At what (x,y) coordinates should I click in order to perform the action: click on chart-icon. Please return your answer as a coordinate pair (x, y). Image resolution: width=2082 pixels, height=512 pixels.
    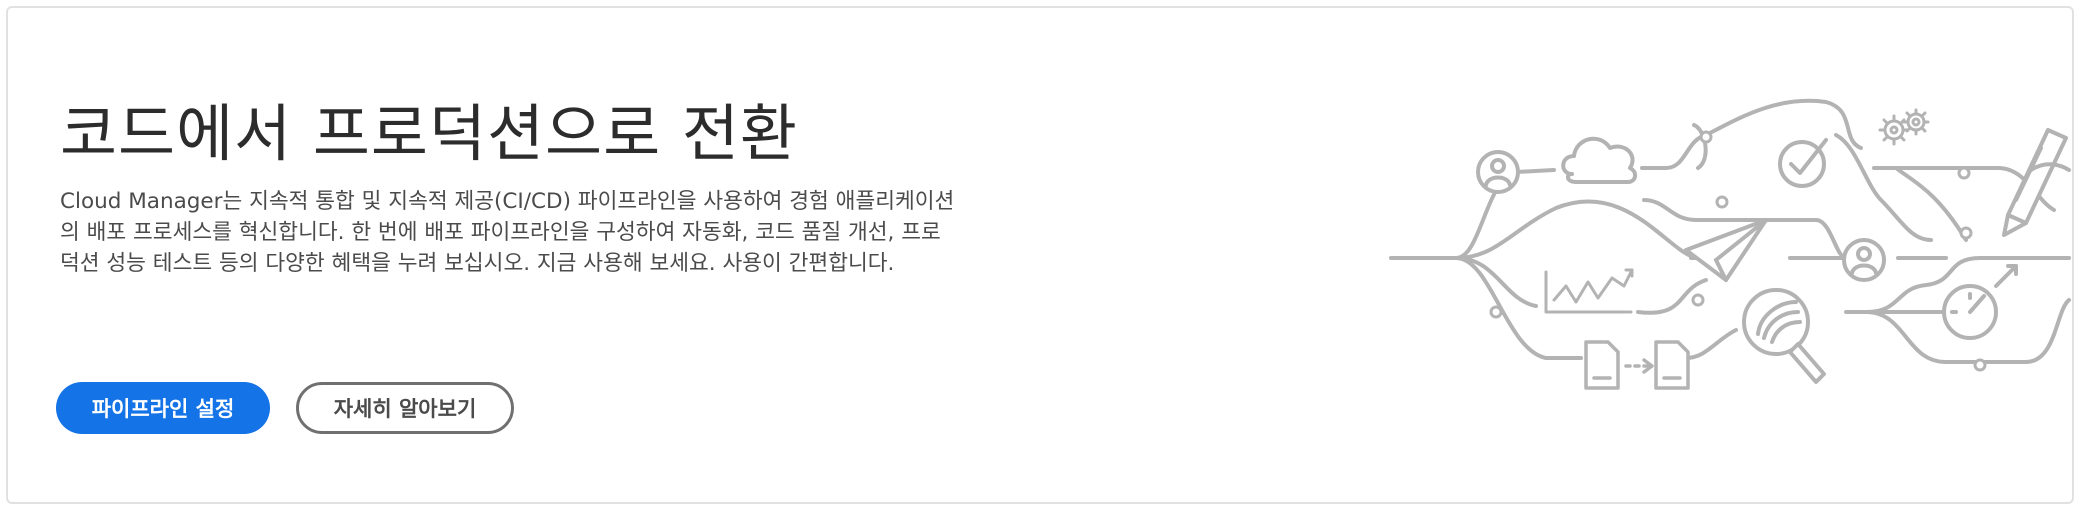
    Looking at the image, I should click on (1589, 291).